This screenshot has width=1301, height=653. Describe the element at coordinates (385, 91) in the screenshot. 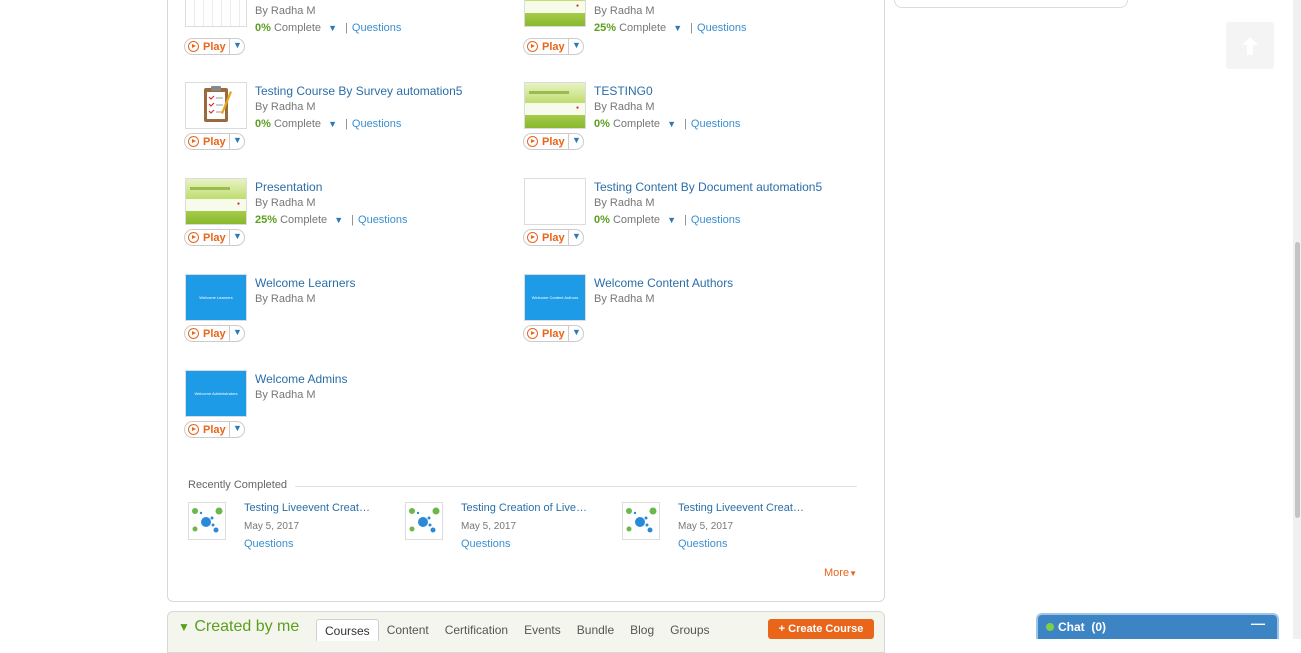

I see `course-title-link: Testing Course By Survey automation5` at that location.